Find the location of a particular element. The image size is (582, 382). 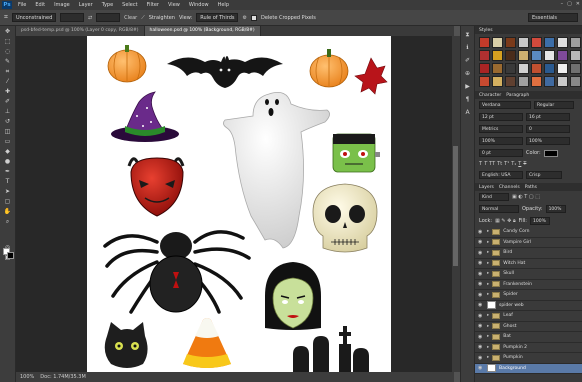

clear-button: Clear is located at coordinates (130, 18).